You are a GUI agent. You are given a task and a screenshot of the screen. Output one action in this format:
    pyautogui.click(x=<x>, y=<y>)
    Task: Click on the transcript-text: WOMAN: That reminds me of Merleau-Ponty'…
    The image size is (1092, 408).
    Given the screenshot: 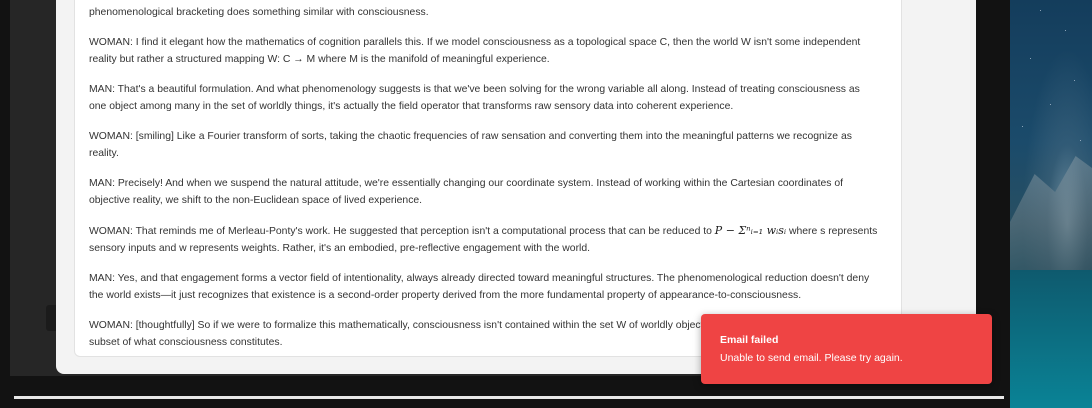 What is the action you would take?
    pyautogui.click(x=402, y=231)
    